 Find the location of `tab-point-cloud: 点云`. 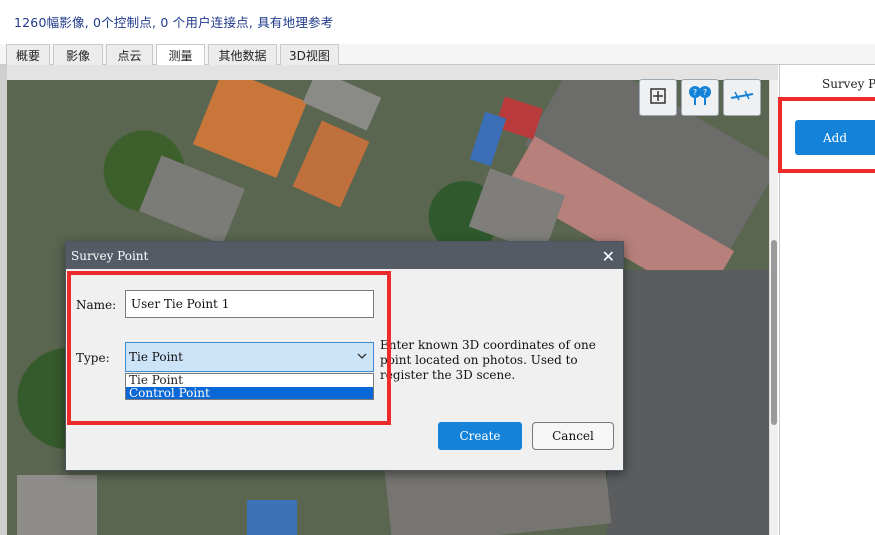

tab-point-cloud: 点云 is located at coordinates (129, 54).